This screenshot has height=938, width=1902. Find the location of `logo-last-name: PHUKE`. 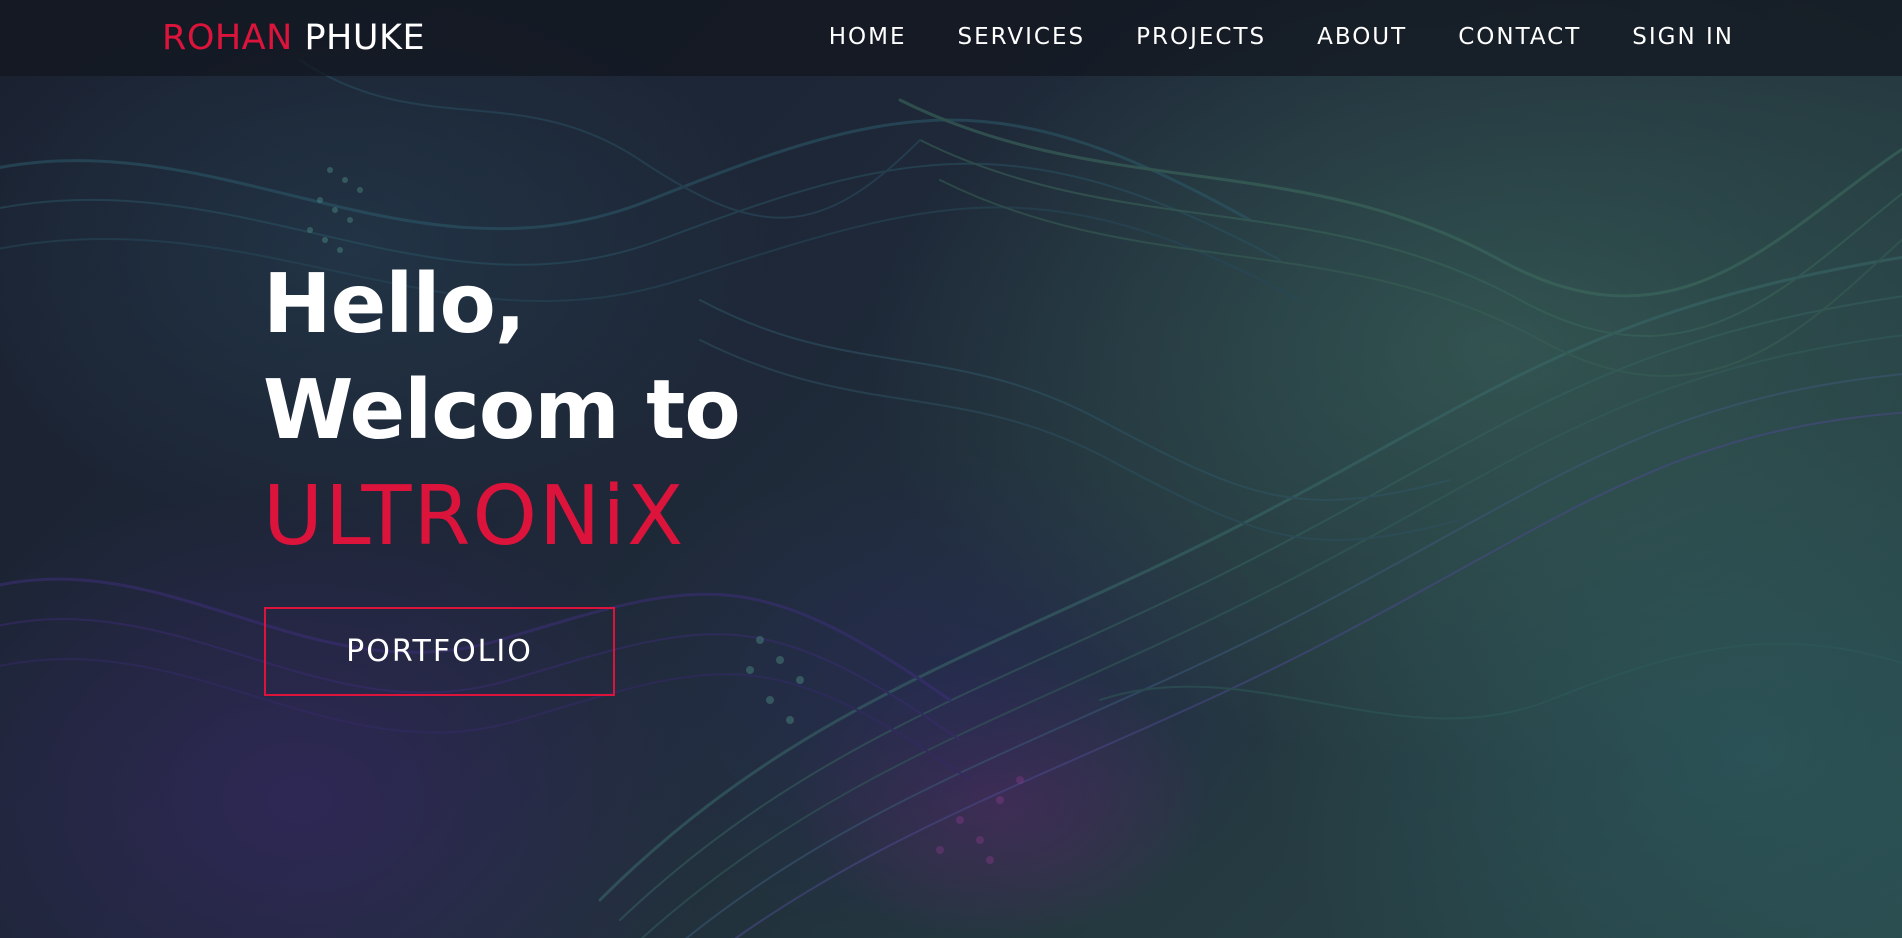

logo-last-name: PHUKE is located at coordinates (365, 38).